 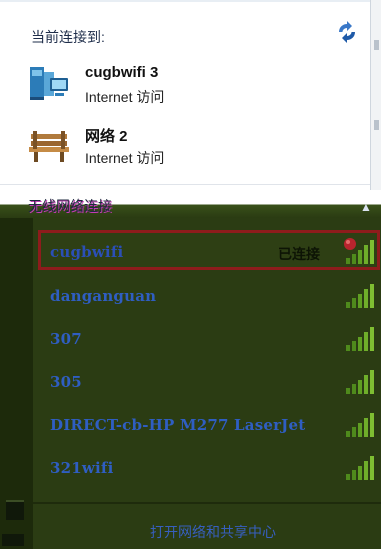 I want to click on connection-name: 网络 2, so click(x=106, y=136).